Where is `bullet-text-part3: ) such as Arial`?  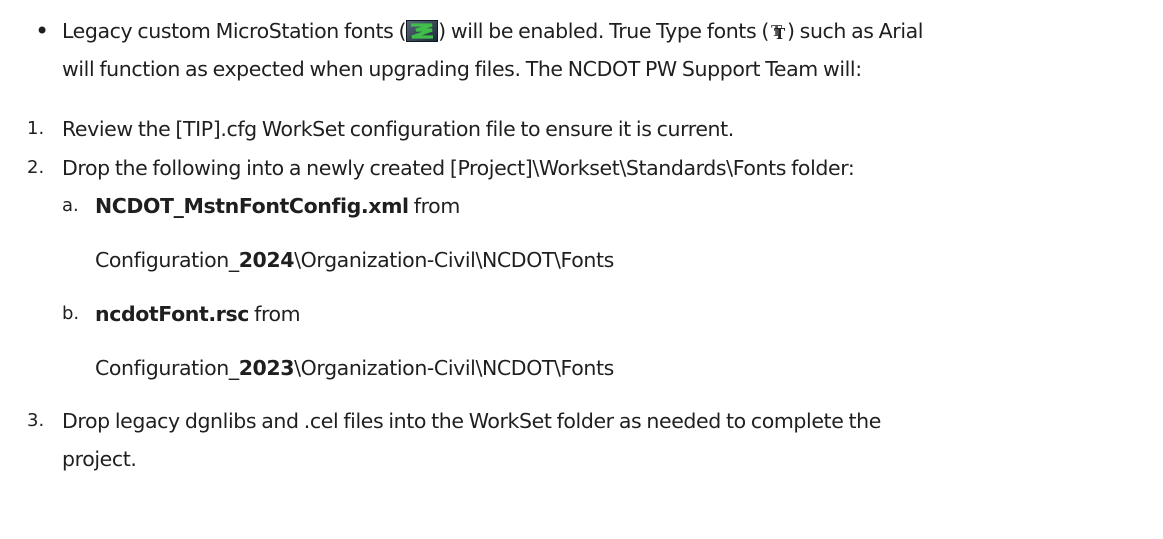 bullet-text-part3: ) such as Arial is located at coordinates (855, 31).